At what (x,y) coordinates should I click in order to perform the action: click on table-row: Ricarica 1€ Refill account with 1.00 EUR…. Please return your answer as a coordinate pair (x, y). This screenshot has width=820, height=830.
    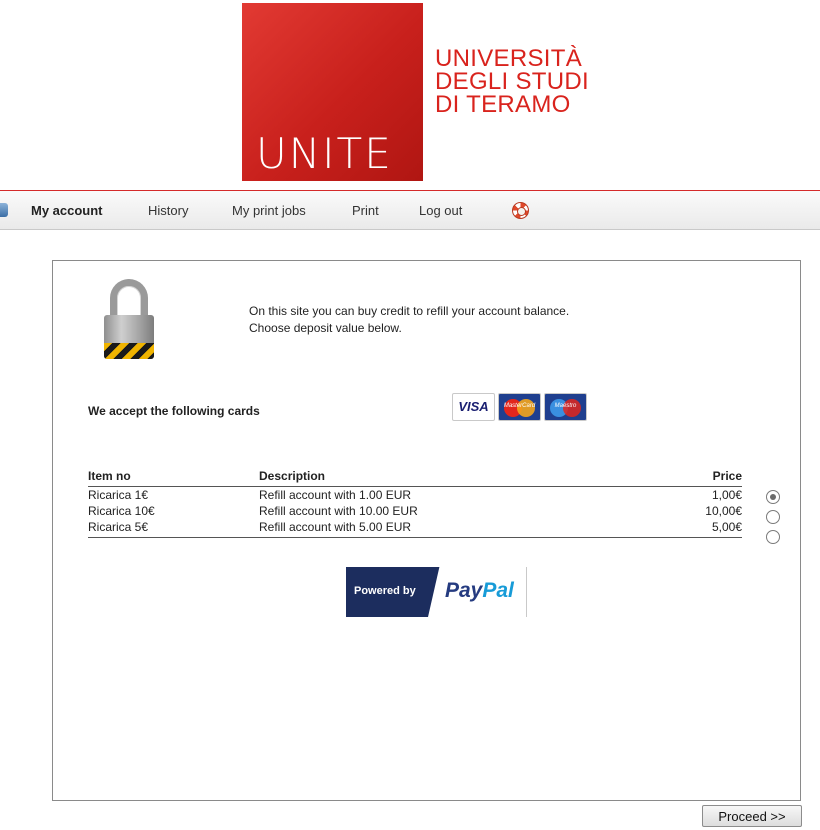
    Looking at the image, I should click on (415, 495).